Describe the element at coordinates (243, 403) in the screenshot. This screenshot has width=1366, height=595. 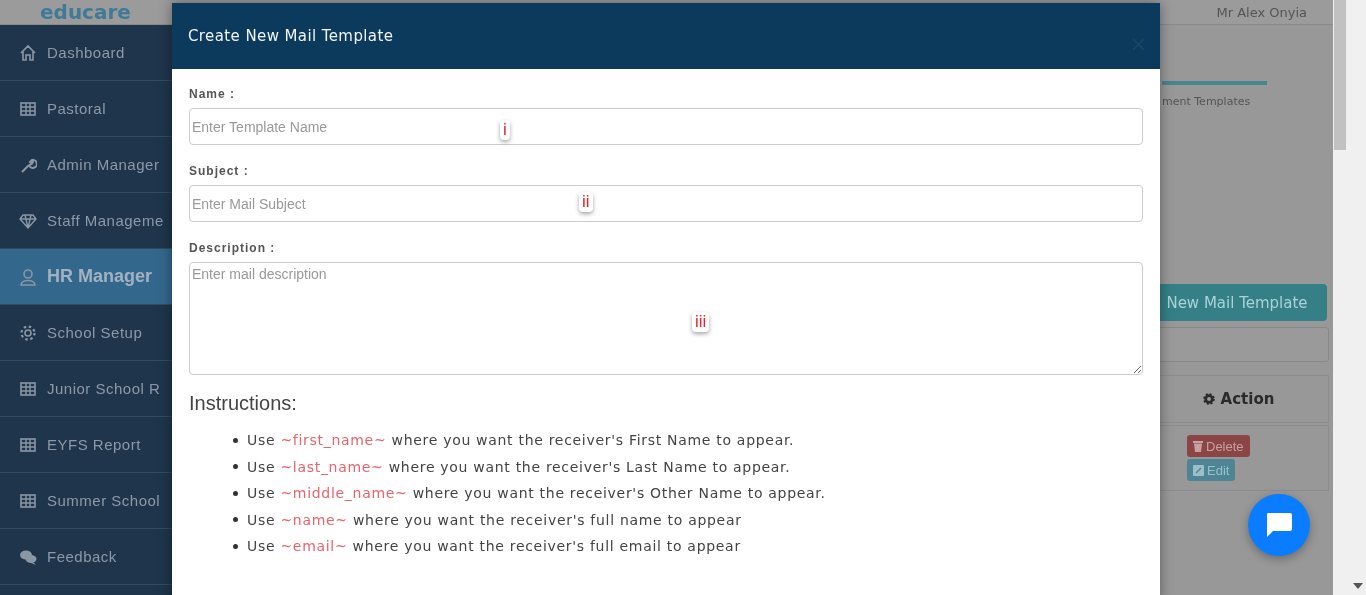
I see `instructions-heading: Instructions:` at that location.